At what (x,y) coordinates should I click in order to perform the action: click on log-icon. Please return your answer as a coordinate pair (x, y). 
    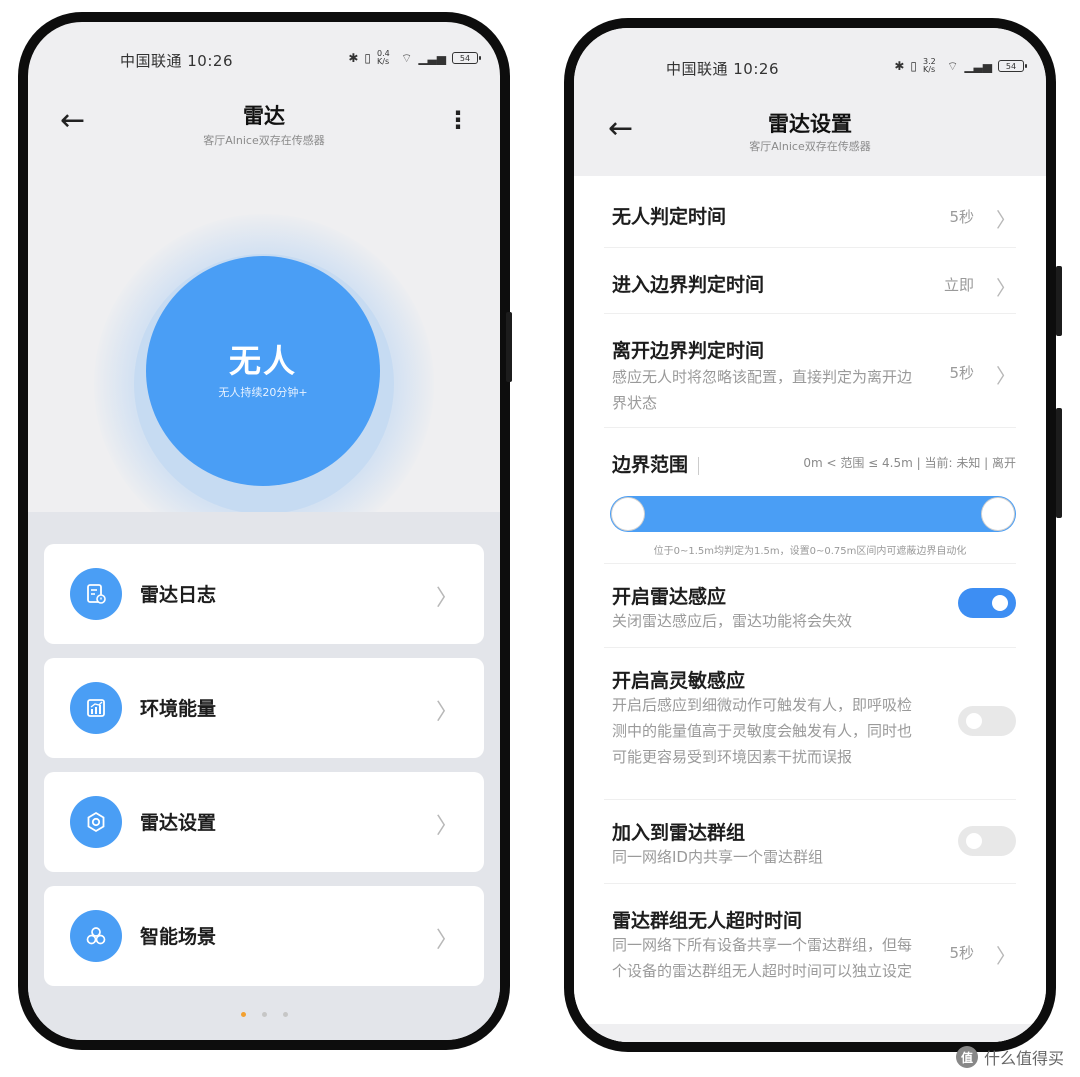
    Looking at the image, I should click on (96, 594).